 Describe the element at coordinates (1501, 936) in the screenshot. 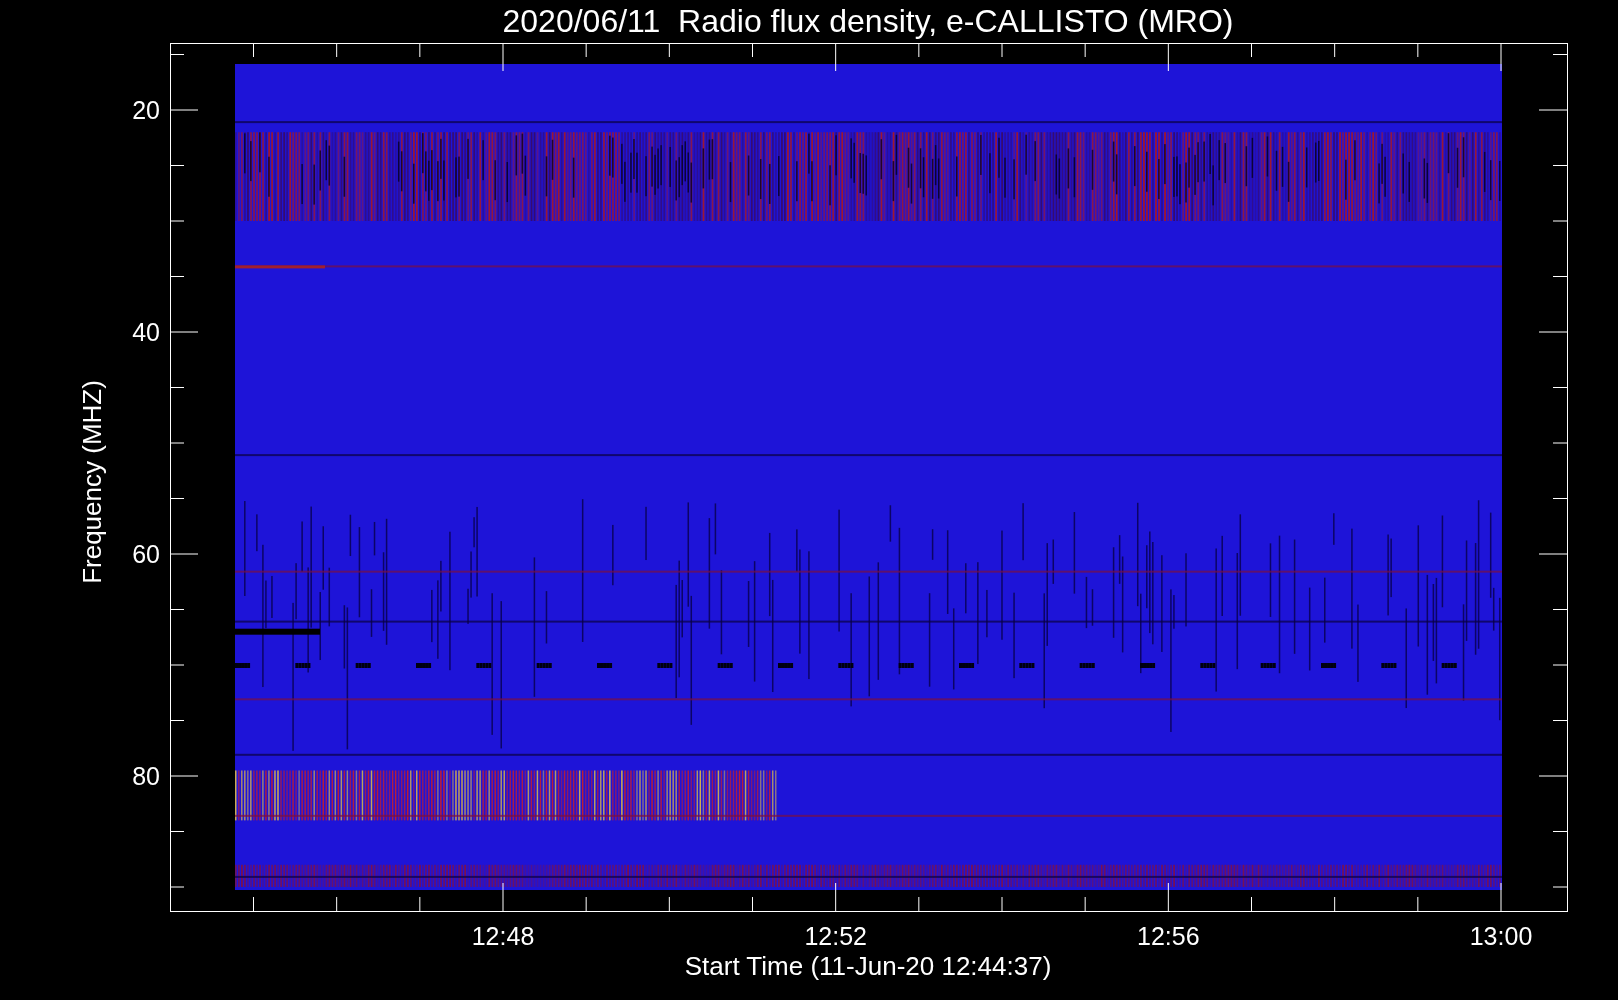

I see `x-tick-label: 13:00` at that location.